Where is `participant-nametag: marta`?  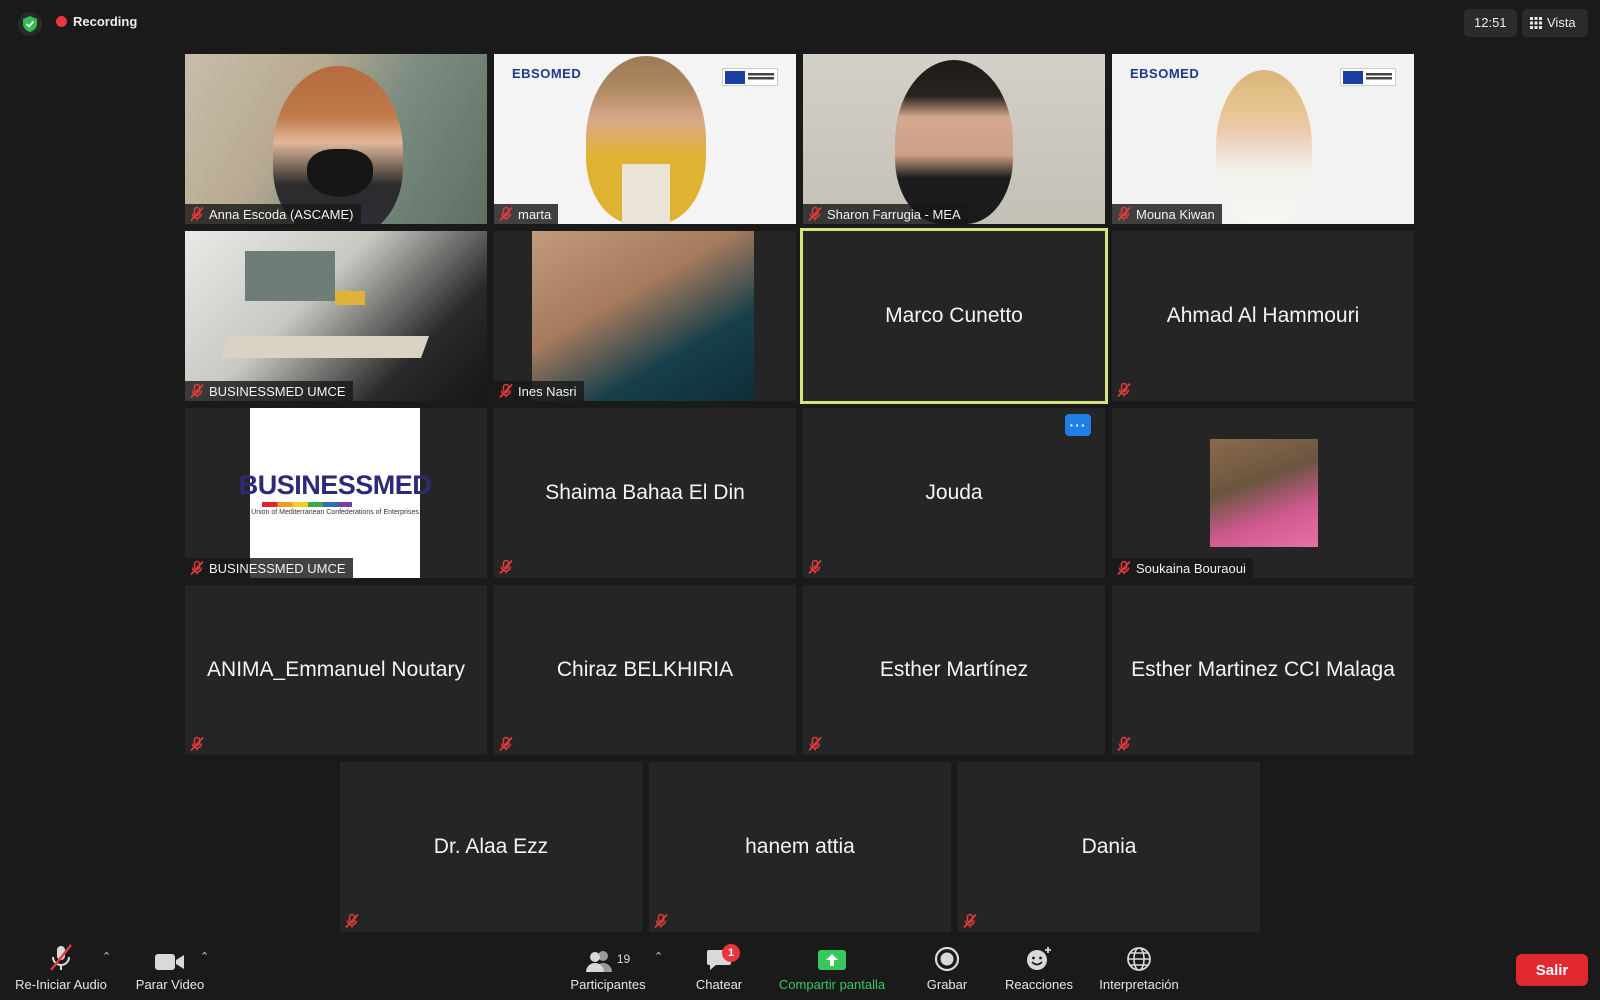
participant-nametag: marta is located at coordinates (526, 214).